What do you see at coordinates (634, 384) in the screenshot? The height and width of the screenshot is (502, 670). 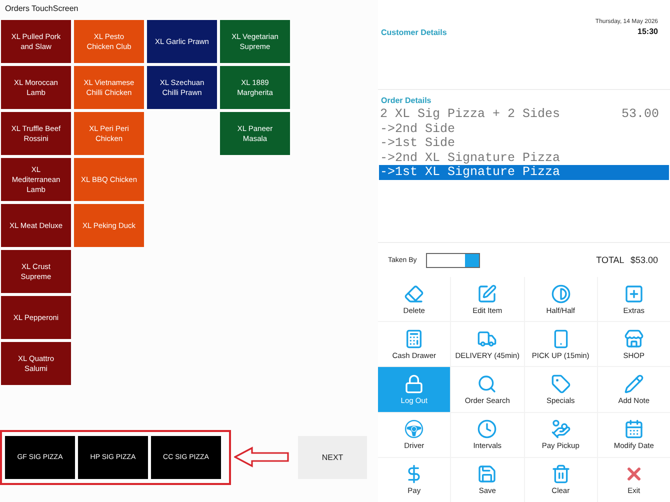 I see `pencil-icon` at bounding box center [634, 384].